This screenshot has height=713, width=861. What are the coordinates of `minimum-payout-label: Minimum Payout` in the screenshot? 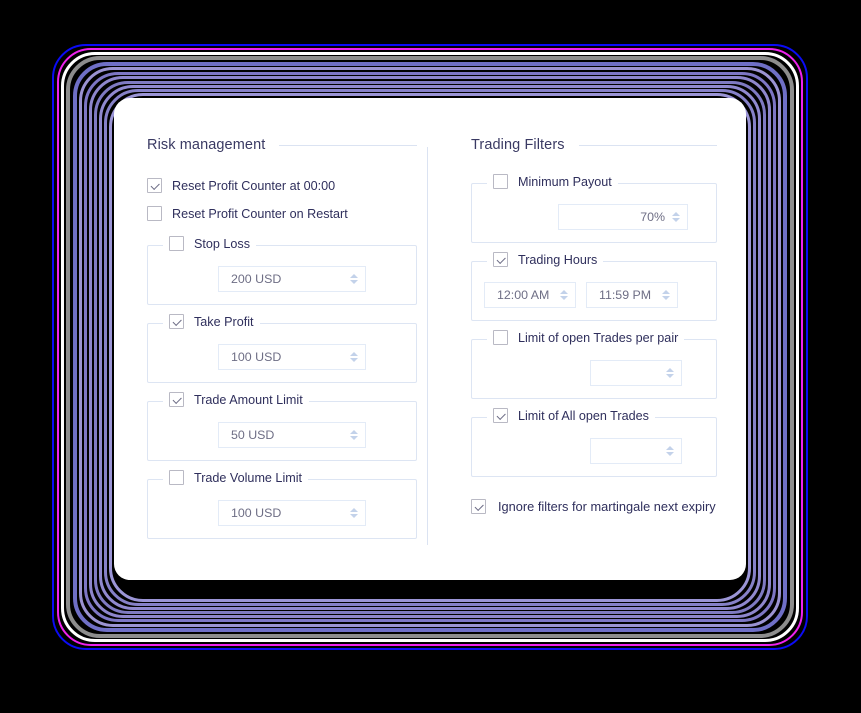 It's located at (565, 181).